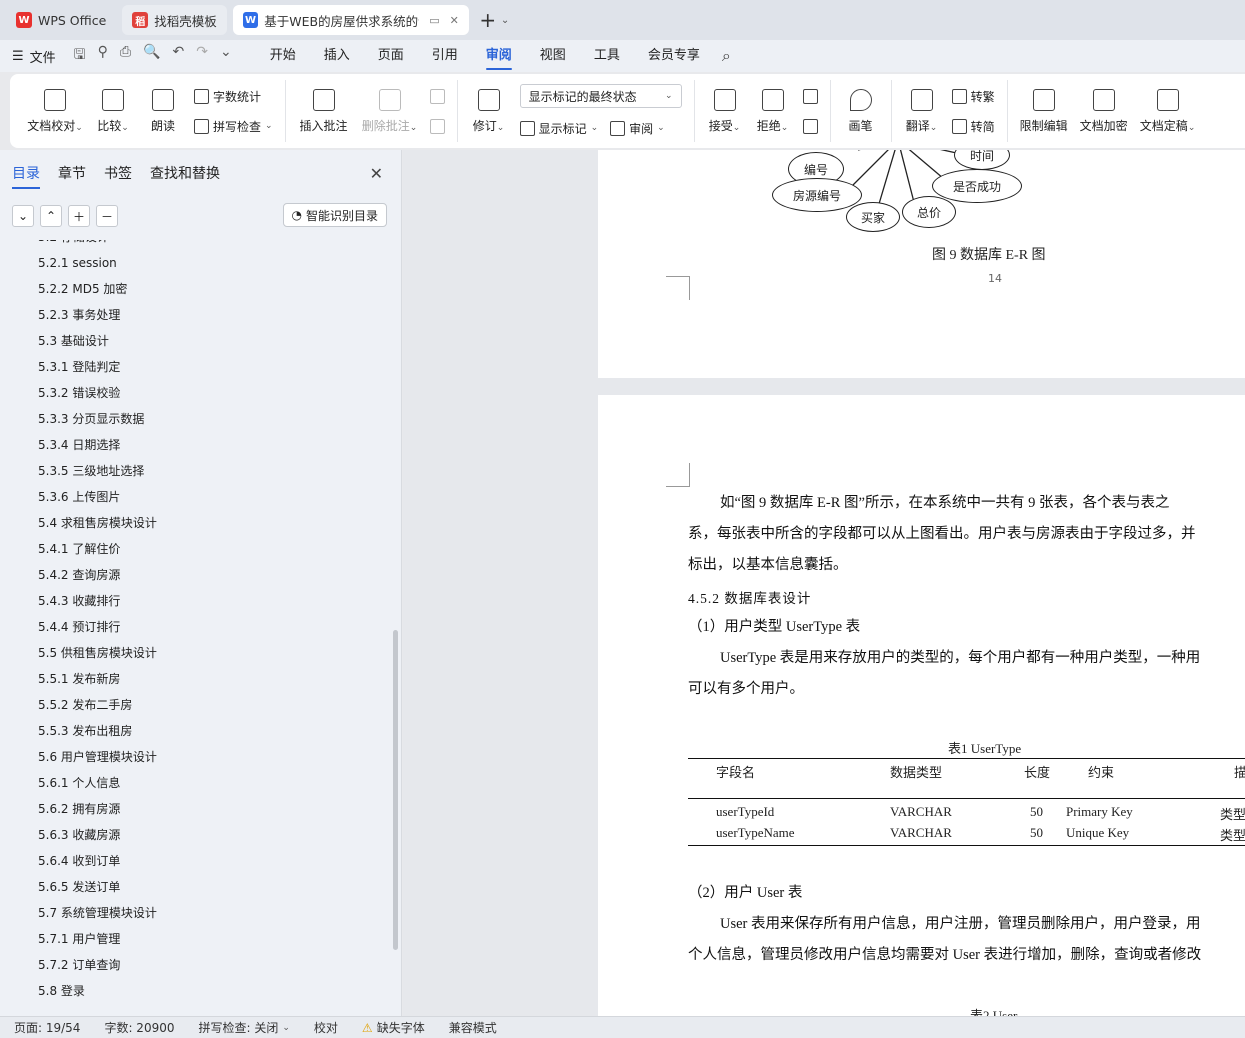 The height and width of the screenshot is (1038, 1245). I want to click on tab-daoke-templates: 稻 找稻壳模板, so click(174, 20).